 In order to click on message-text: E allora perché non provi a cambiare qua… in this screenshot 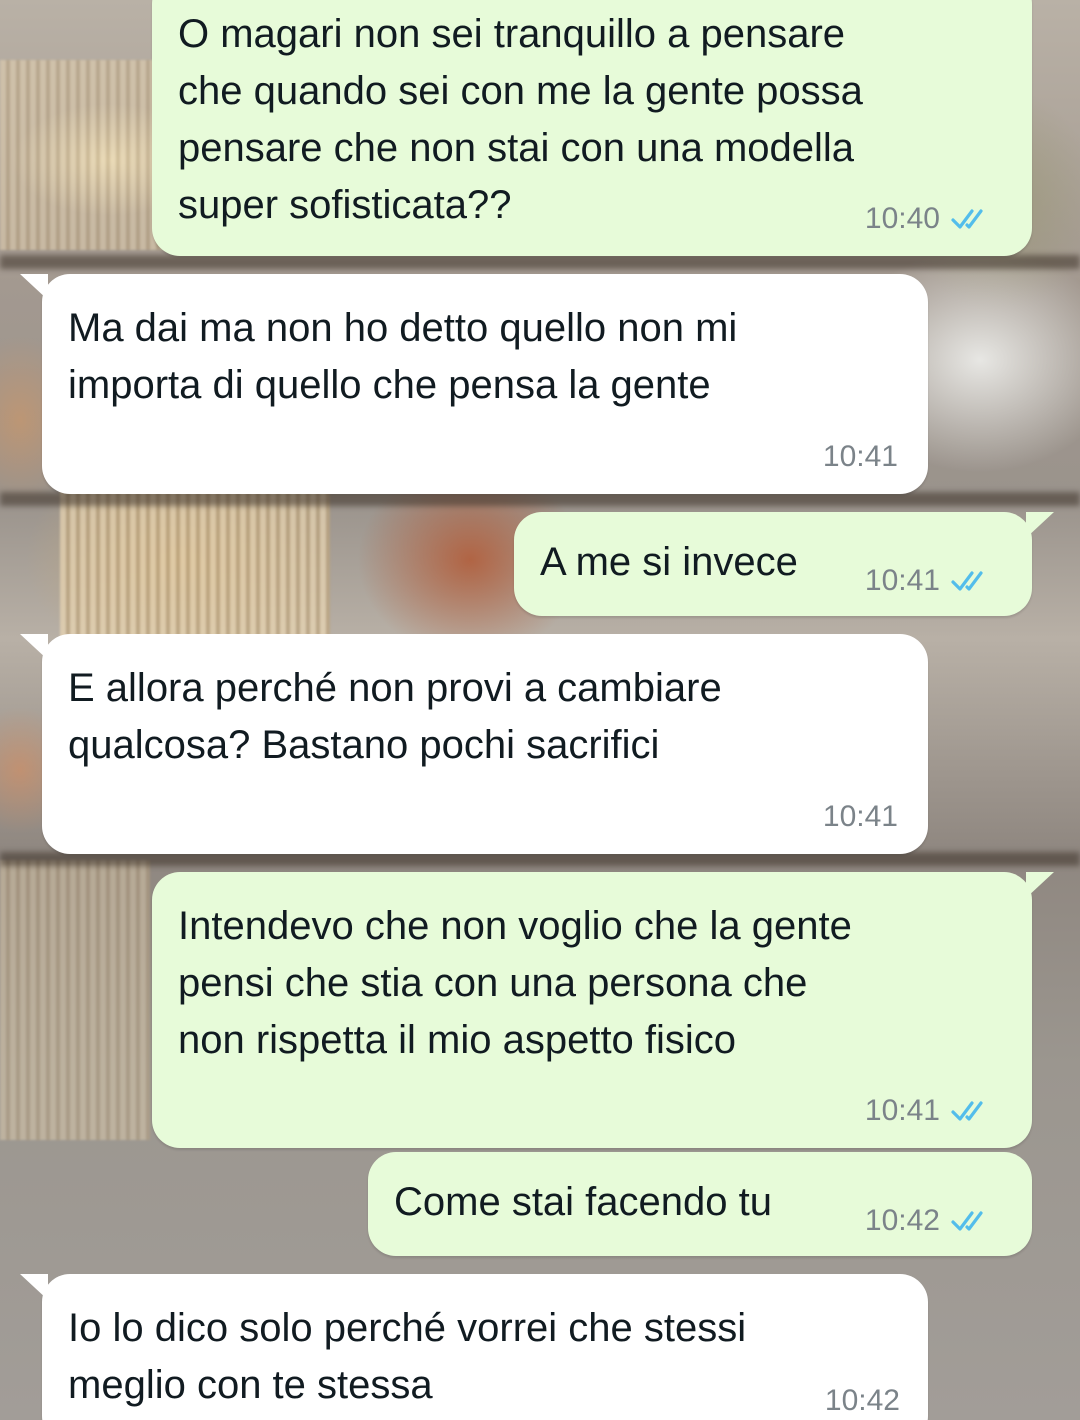, I will do `click(395, 716)`.